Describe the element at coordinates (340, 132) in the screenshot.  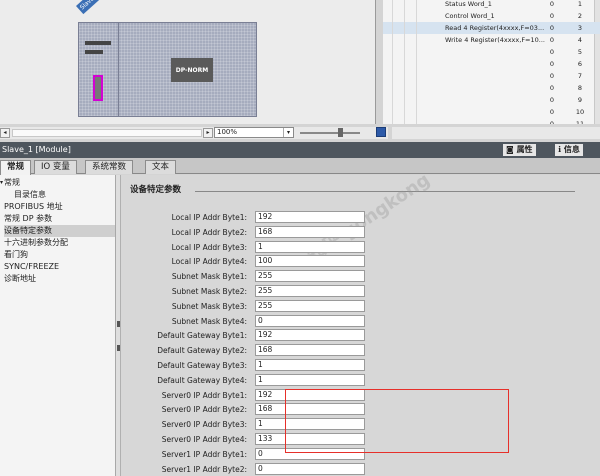
I see `zoom-slider-handle` at that location.